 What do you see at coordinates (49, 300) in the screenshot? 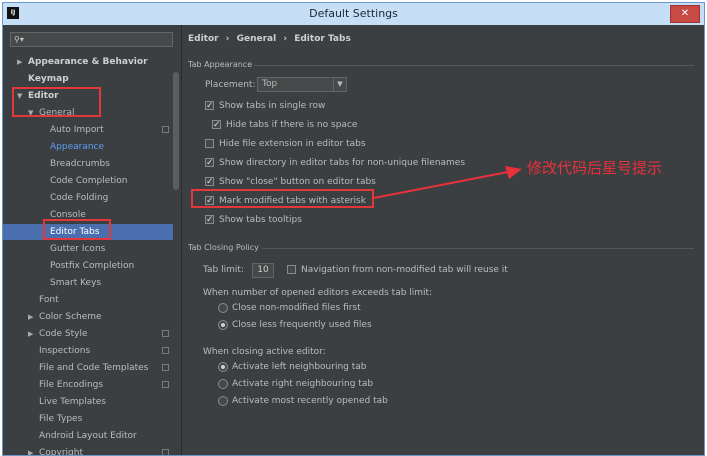
I see `sidebar-item-label: Font` at bounding box center [49, 300].